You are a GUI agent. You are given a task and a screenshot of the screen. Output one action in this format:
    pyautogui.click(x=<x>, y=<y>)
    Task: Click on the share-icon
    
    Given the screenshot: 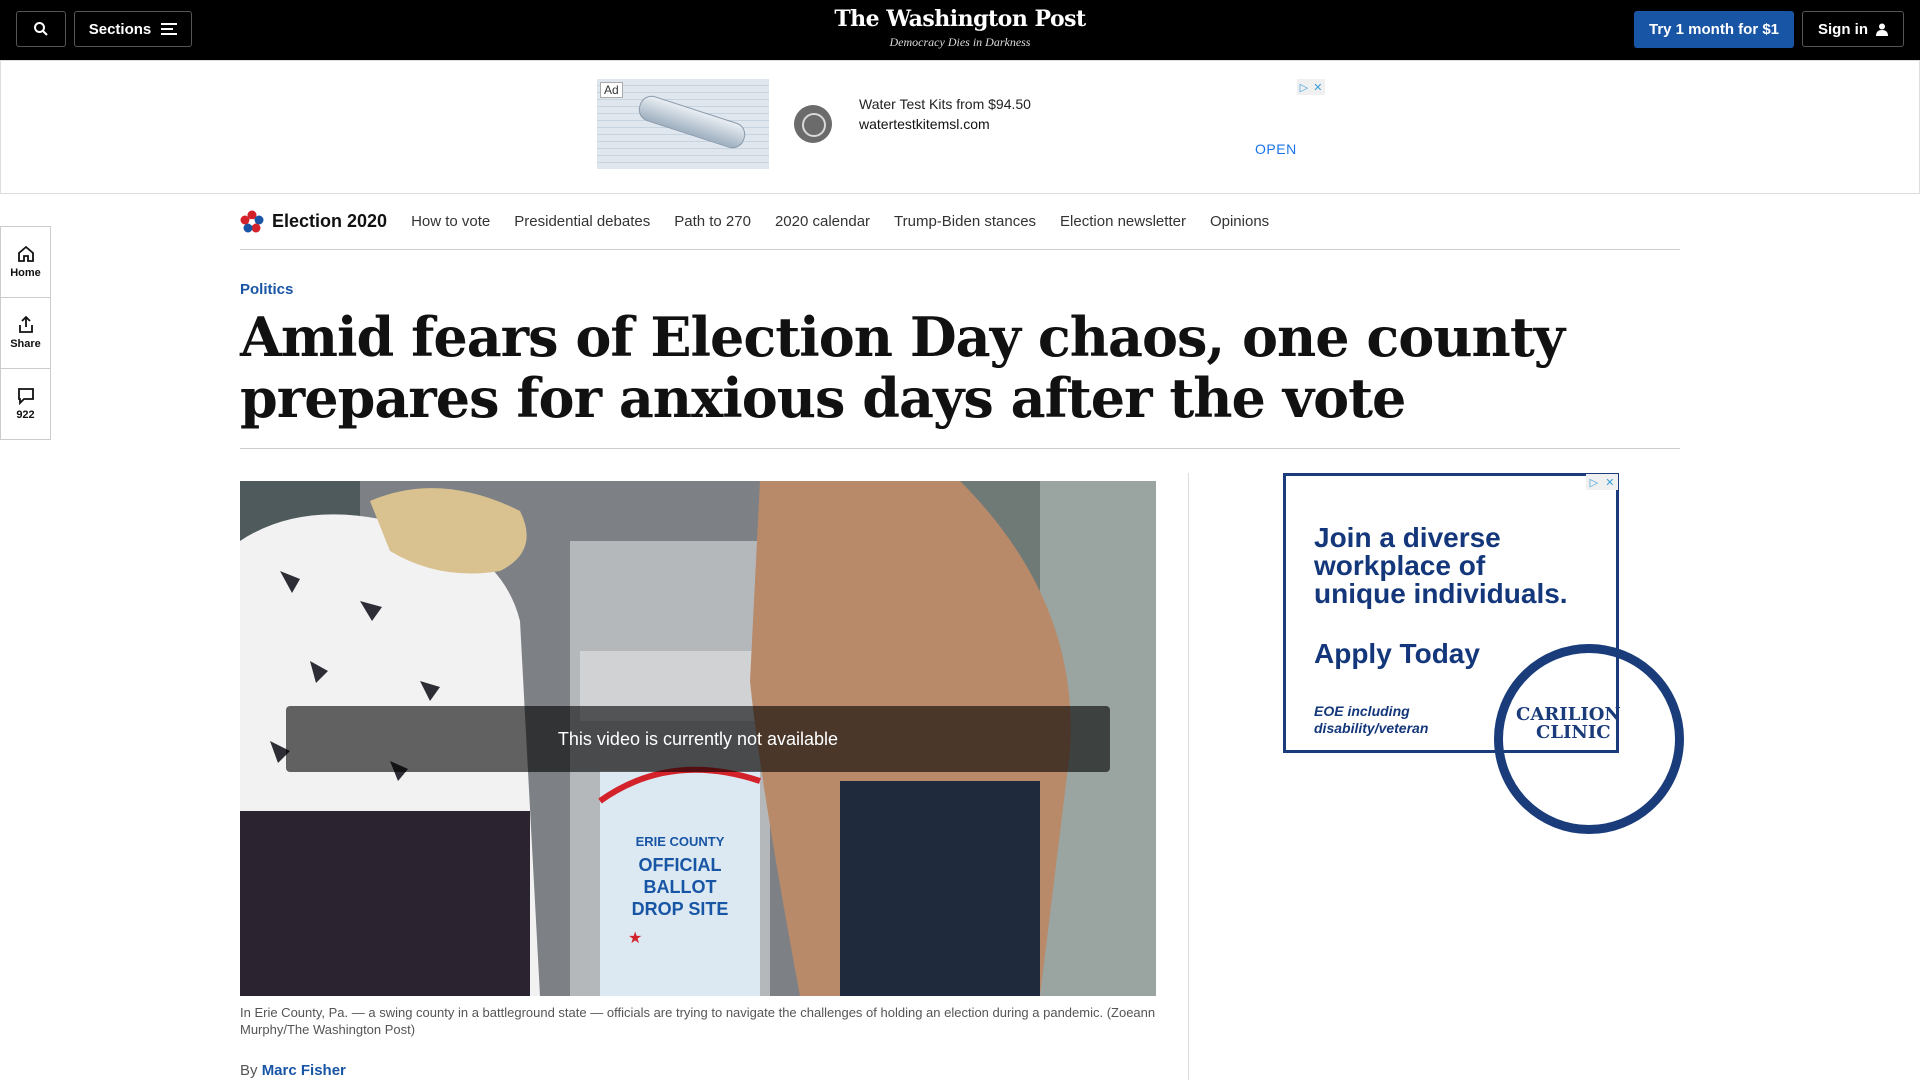 What is the action you would take?
    pyautogui.click(x=25, y=324)
    